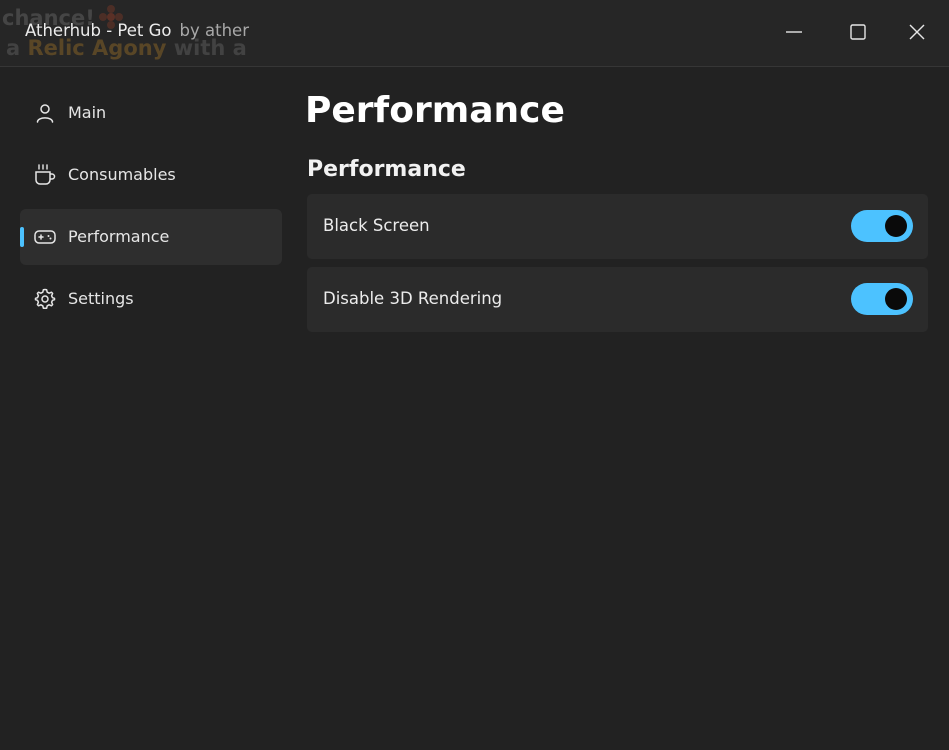  Describe the element at coordinates (151, 113) in the screenshot. I see `sidebar-item-main: Main` at that location.